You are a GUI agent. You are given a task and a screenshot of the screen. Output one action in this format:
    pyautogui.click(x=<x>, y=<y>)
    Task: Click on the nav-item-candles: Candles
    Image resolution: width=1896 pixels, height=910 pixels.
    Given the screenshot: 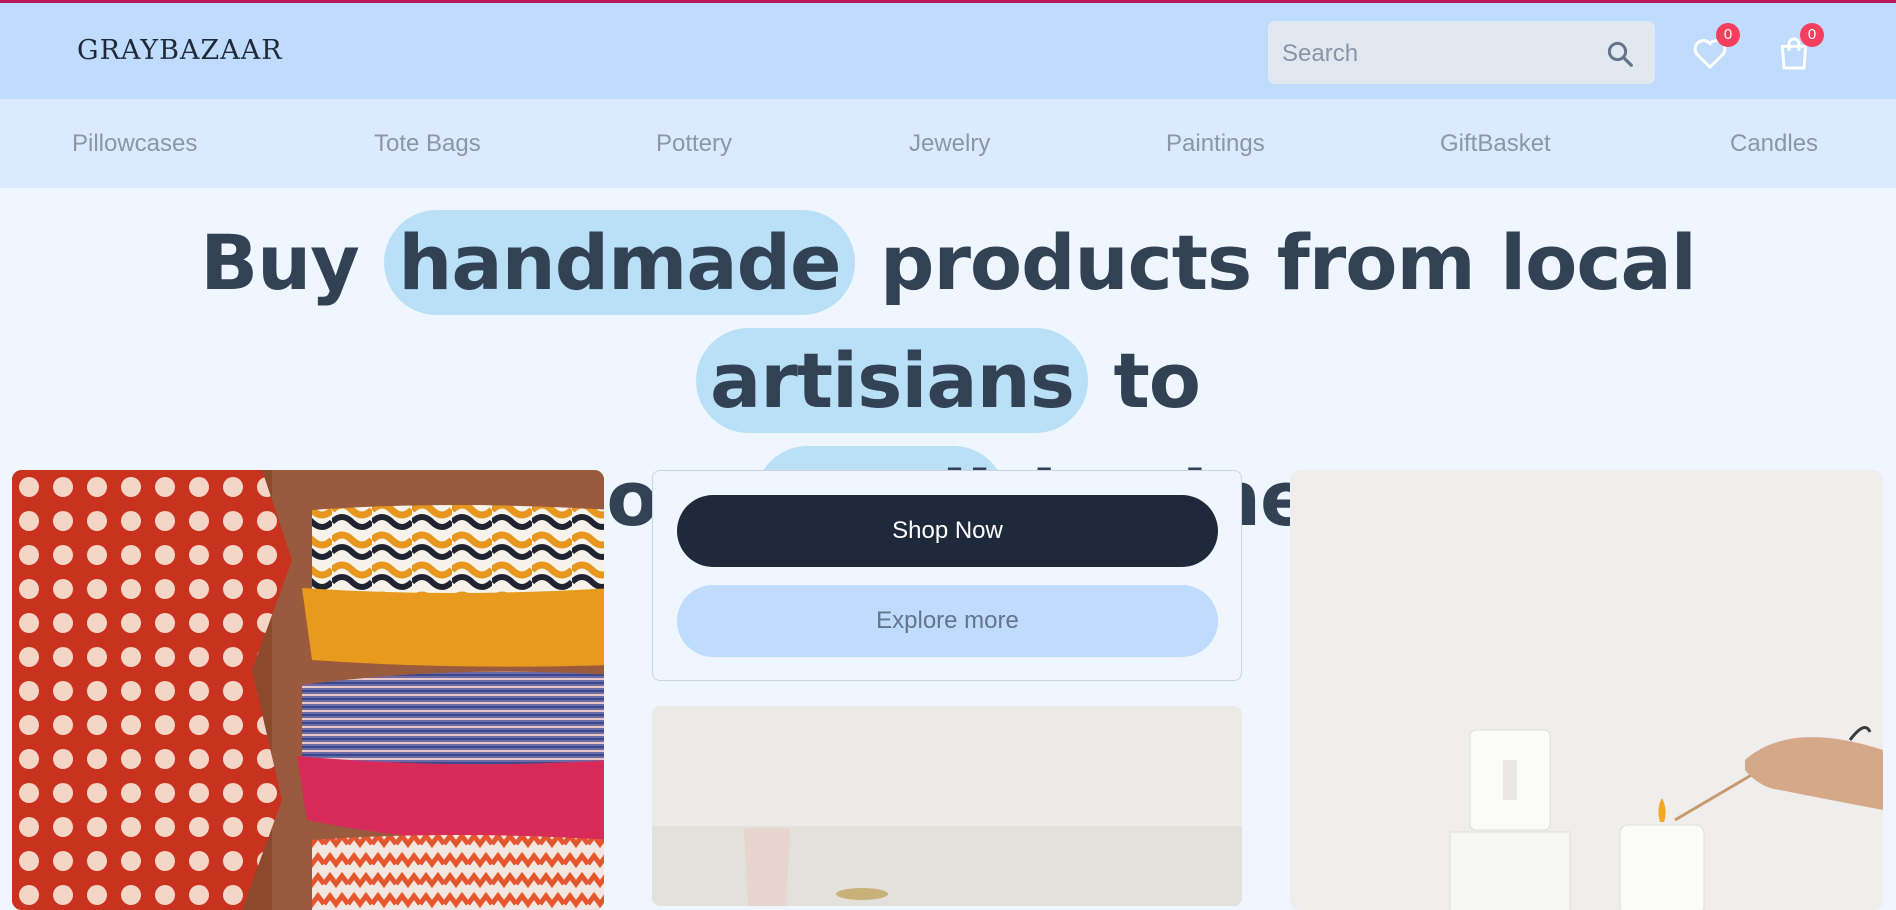 What is the action you would take?
    pyautogui.click(x=1774, y=143)
    